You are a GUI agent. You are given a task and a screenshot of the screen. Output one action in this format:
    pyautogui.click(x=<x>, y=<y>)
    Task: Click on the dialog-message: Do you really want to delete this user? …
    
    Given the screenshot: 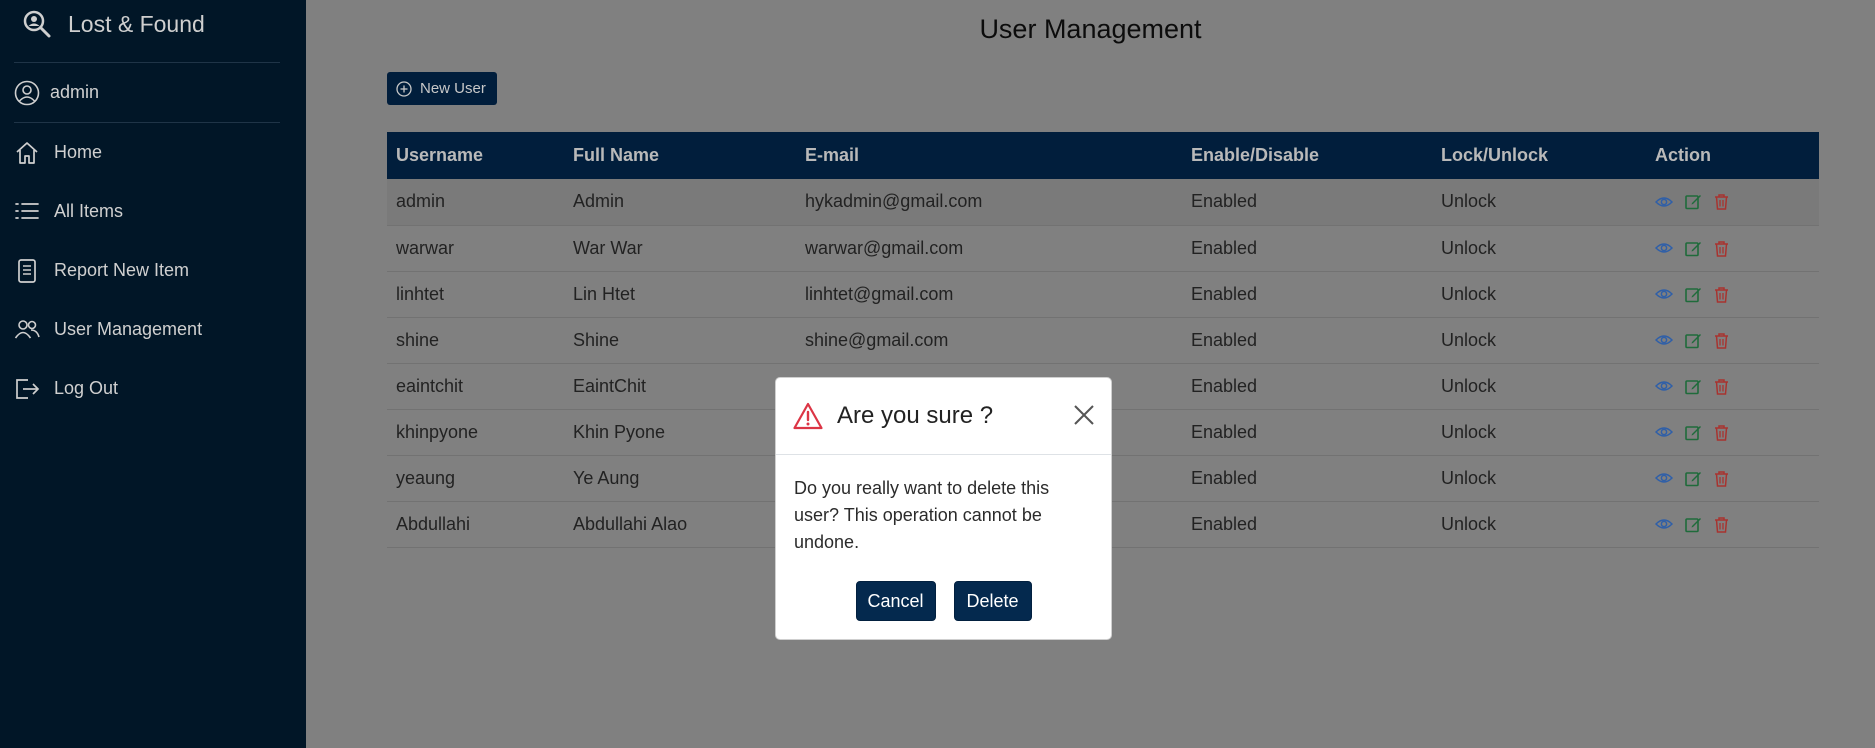 What is the action you would take?
    pyautogui.click(x=922, y=515)
    